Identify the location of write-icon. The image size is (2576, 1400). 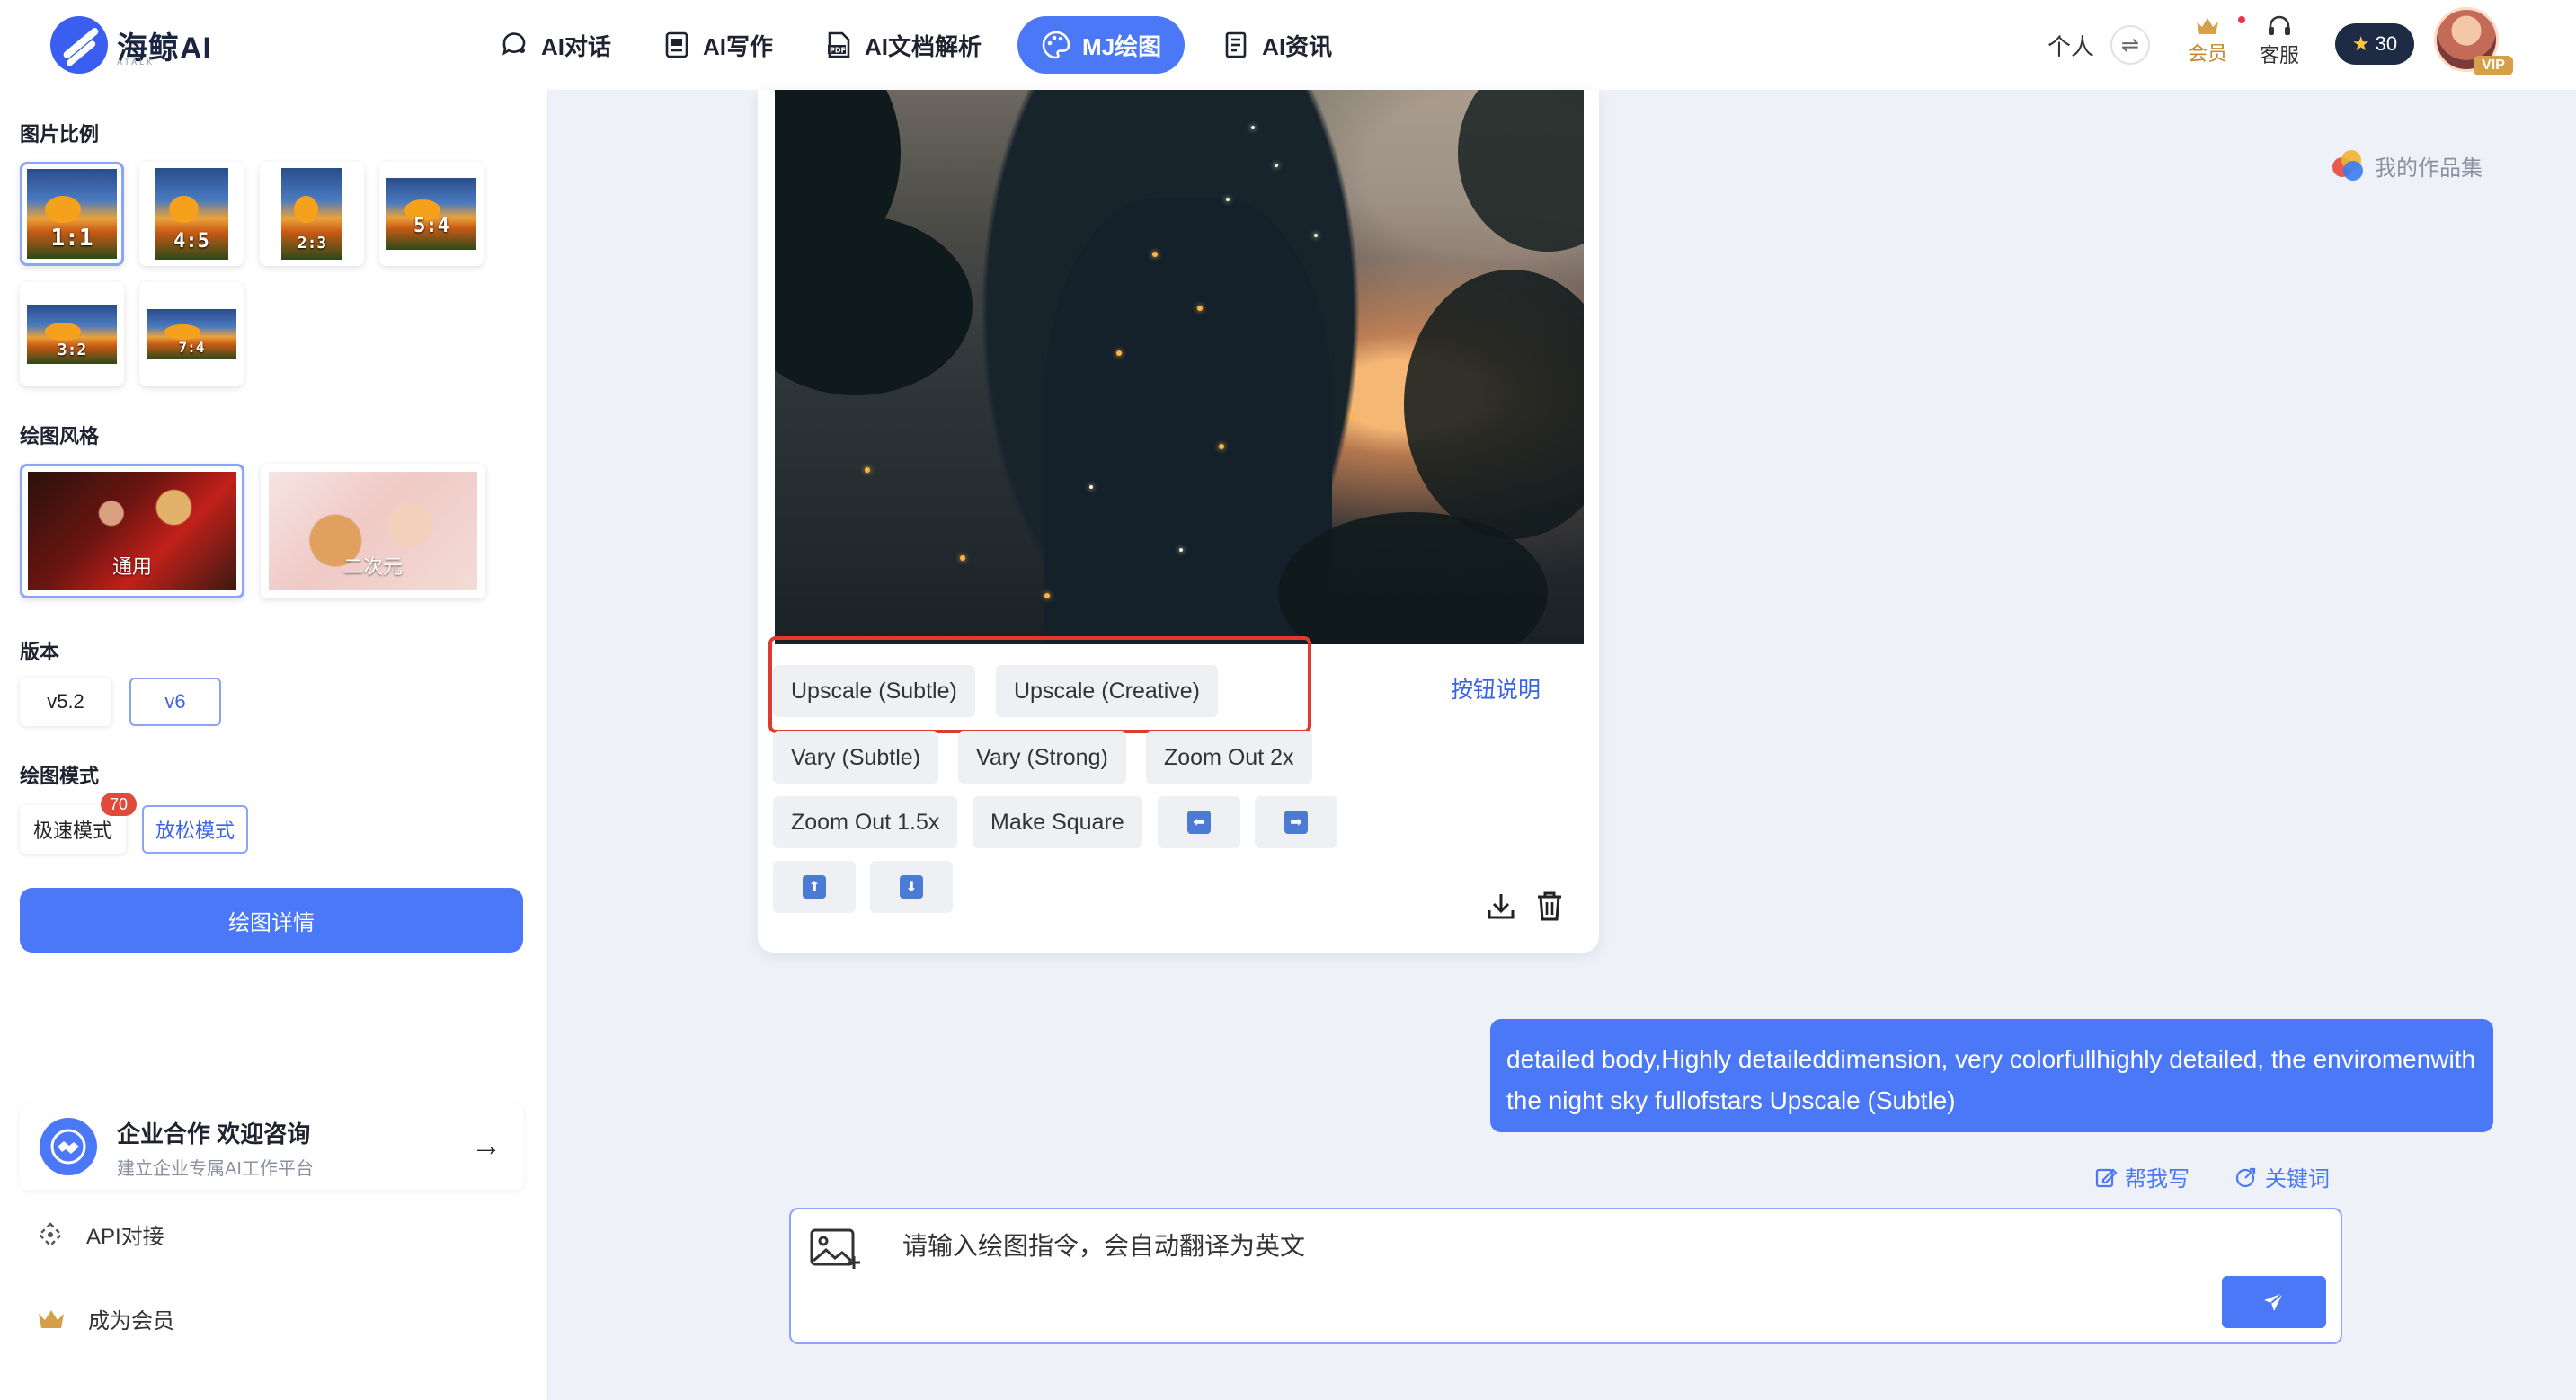
(677, 45).